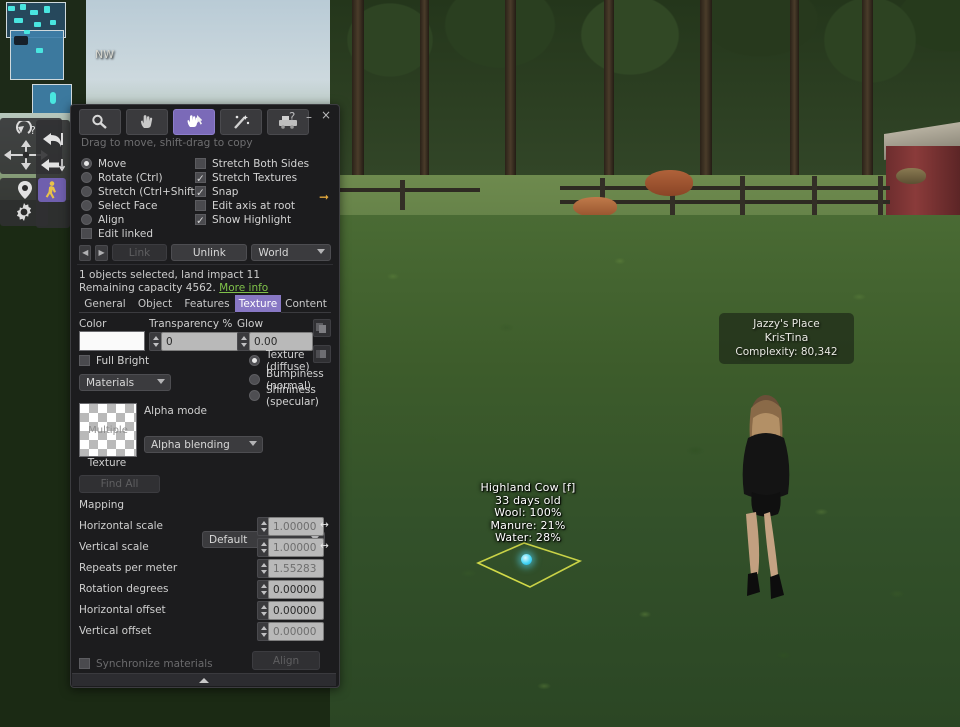 The image size is (960, 727). I want to click on materials-value: Materials, so click(110, 382).